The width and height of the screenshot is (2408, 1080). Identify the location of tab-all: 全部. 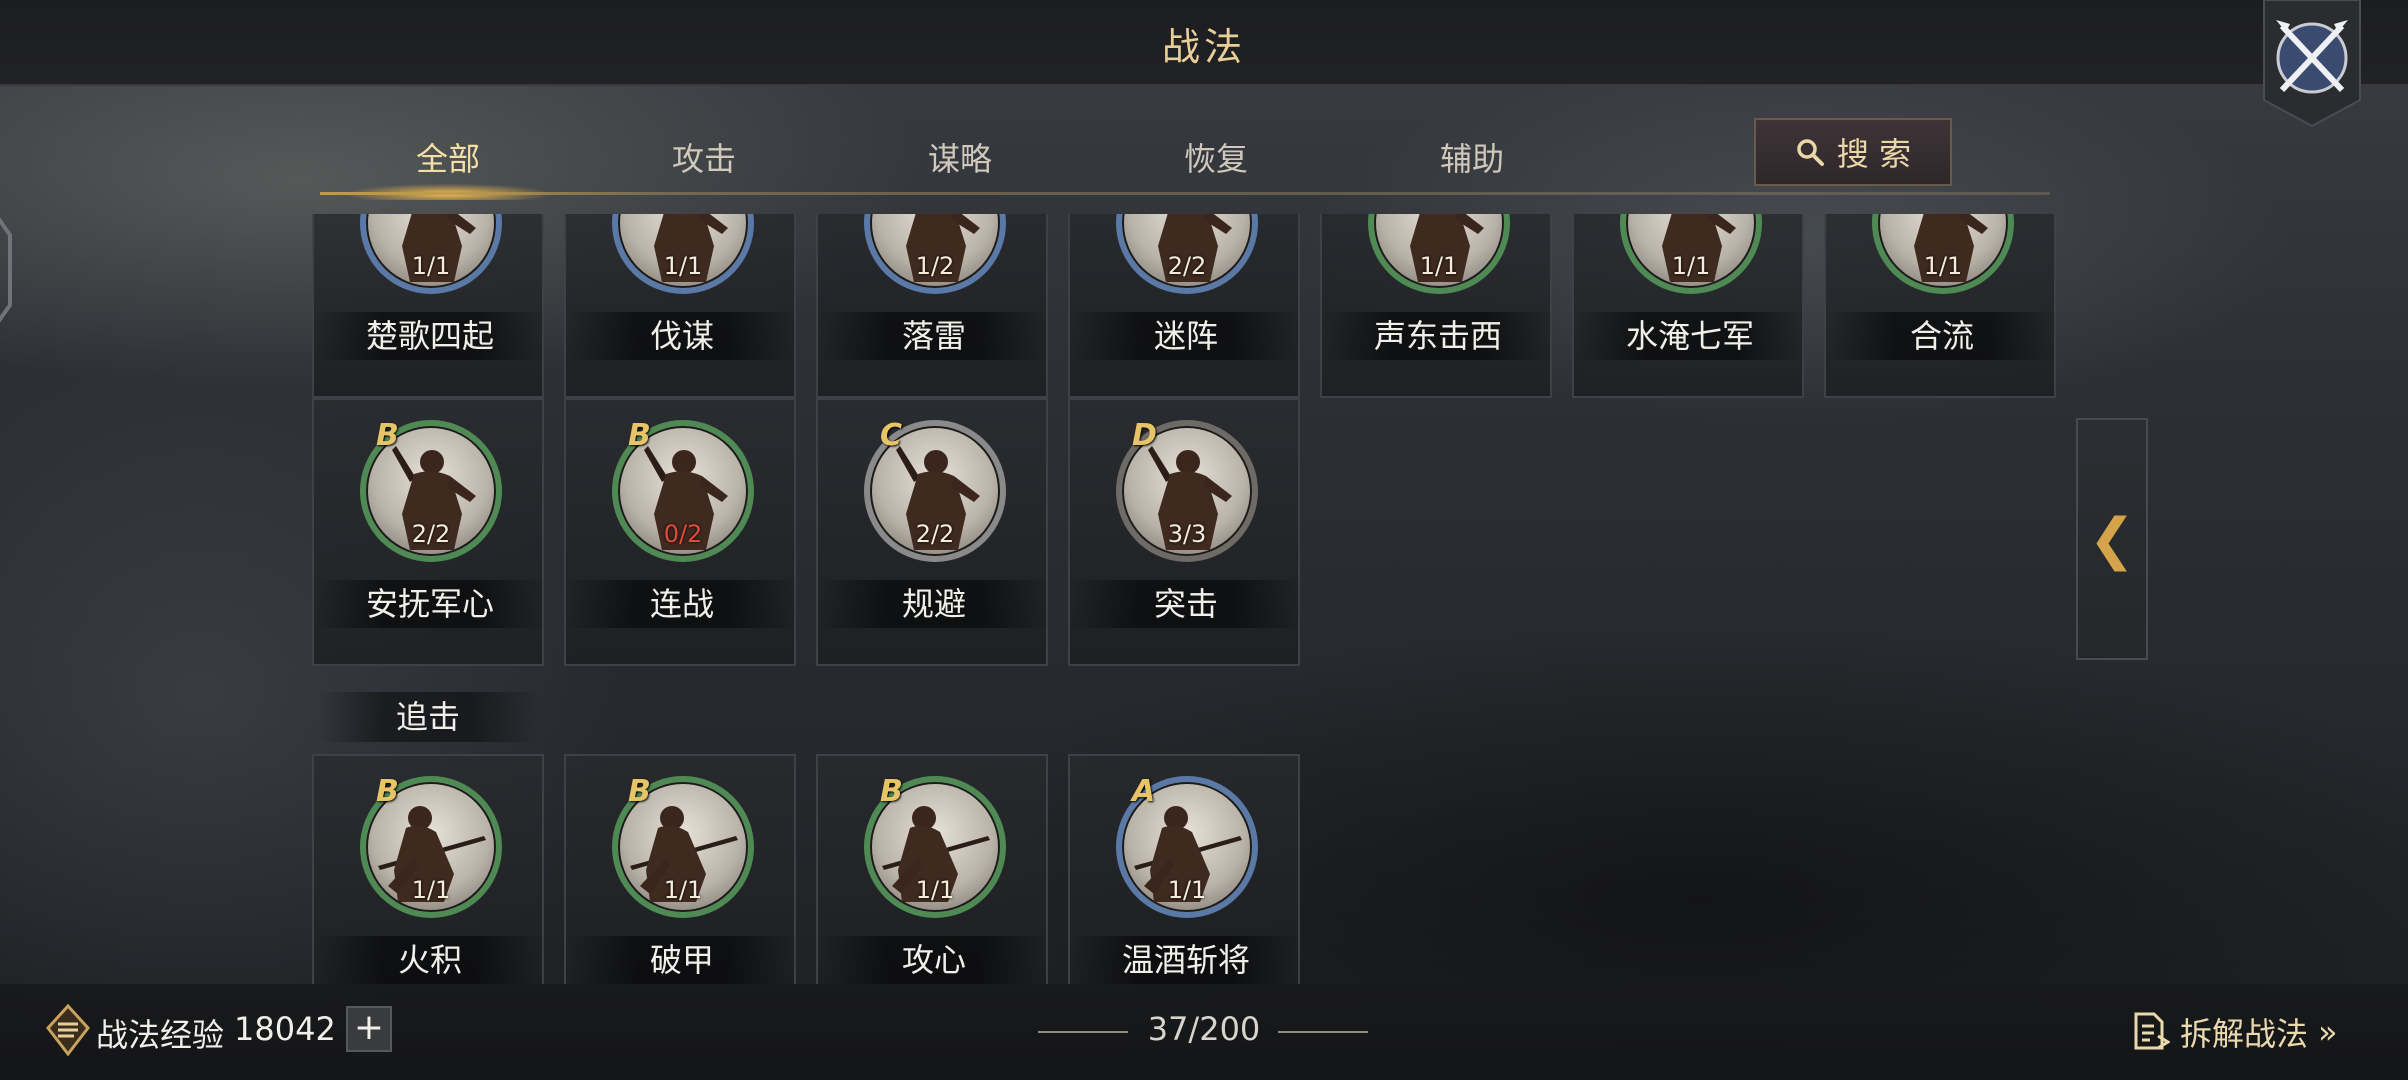
(448, 157).